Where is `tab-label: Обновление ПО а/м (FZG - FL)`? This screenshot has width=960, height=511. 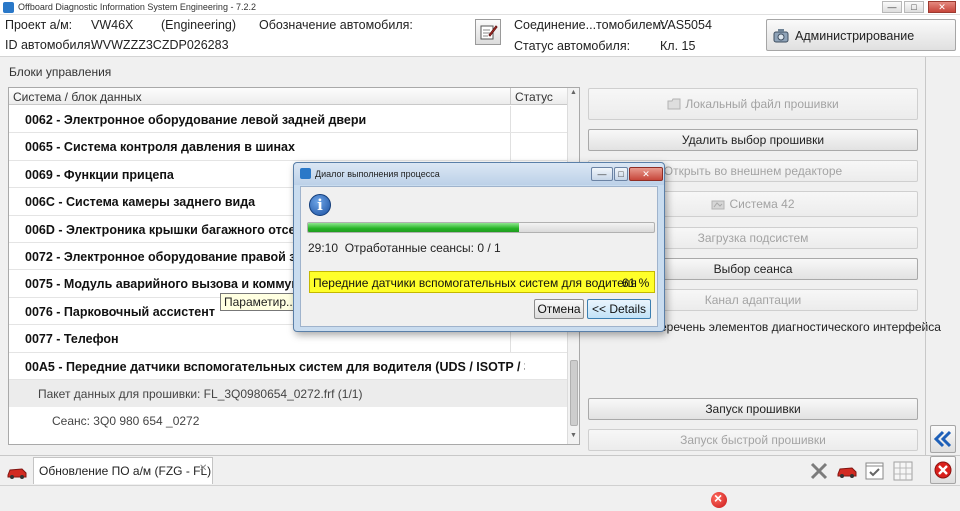
tab-label: Обновление ПО а/м (FZG - FL) is located at coordinates (125, 471).